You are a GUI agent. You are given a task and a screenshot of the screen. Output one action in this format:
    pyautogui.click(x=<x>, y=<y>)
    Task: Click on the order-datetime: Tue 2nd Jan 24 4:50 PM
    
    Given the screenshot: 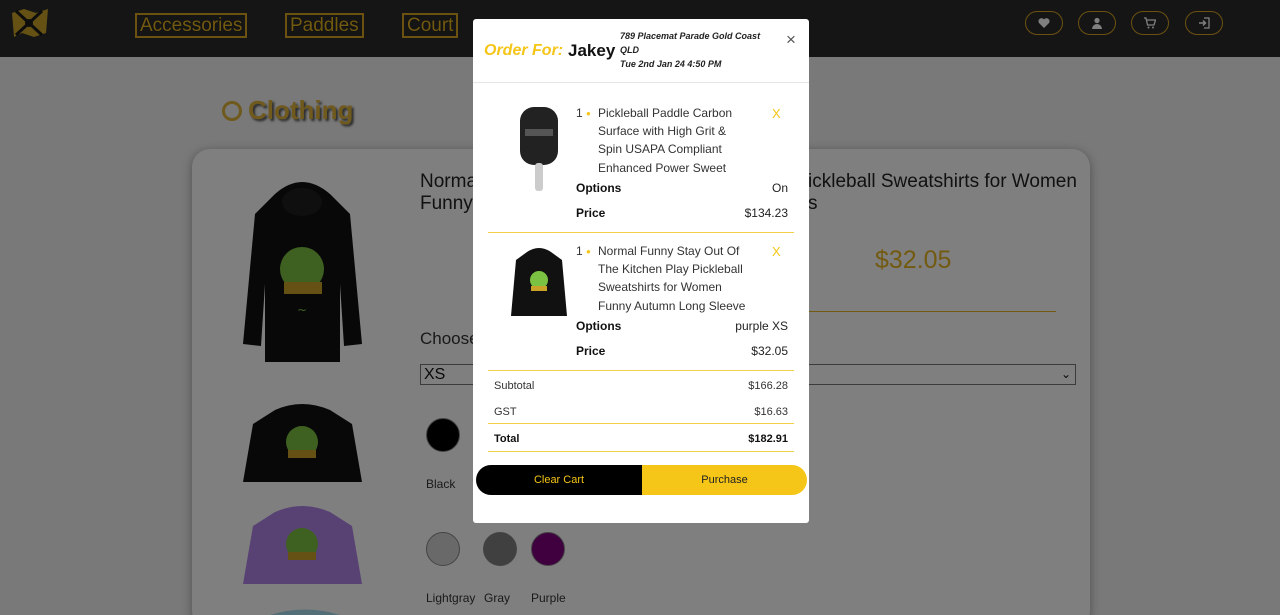 What is the action you would take?
    pyautogui.click(x=671, y=64)
    